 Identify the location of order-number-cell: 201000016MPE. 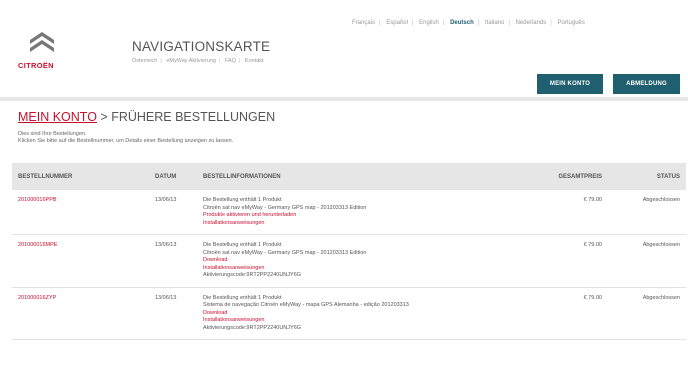
(80, 261).